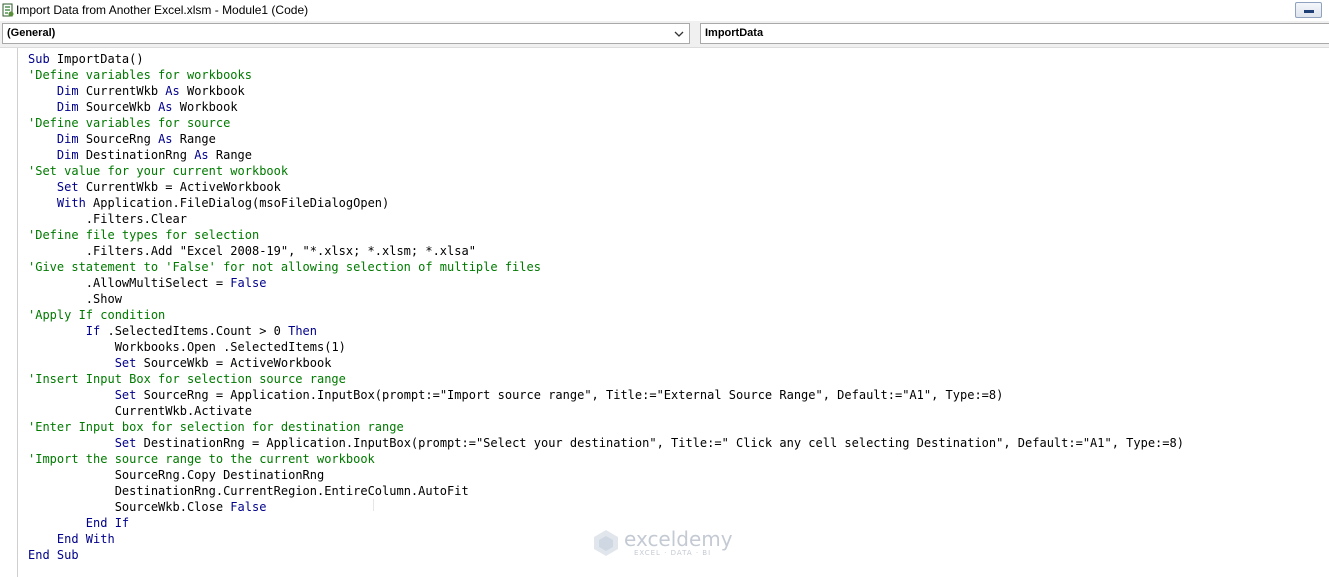 Image resolution: width=1329 pixels, height=577 pixels. Describe the element at coordinates (606, 219) in the screenshot. I see `code-line: .Filters.Clear` at that location.